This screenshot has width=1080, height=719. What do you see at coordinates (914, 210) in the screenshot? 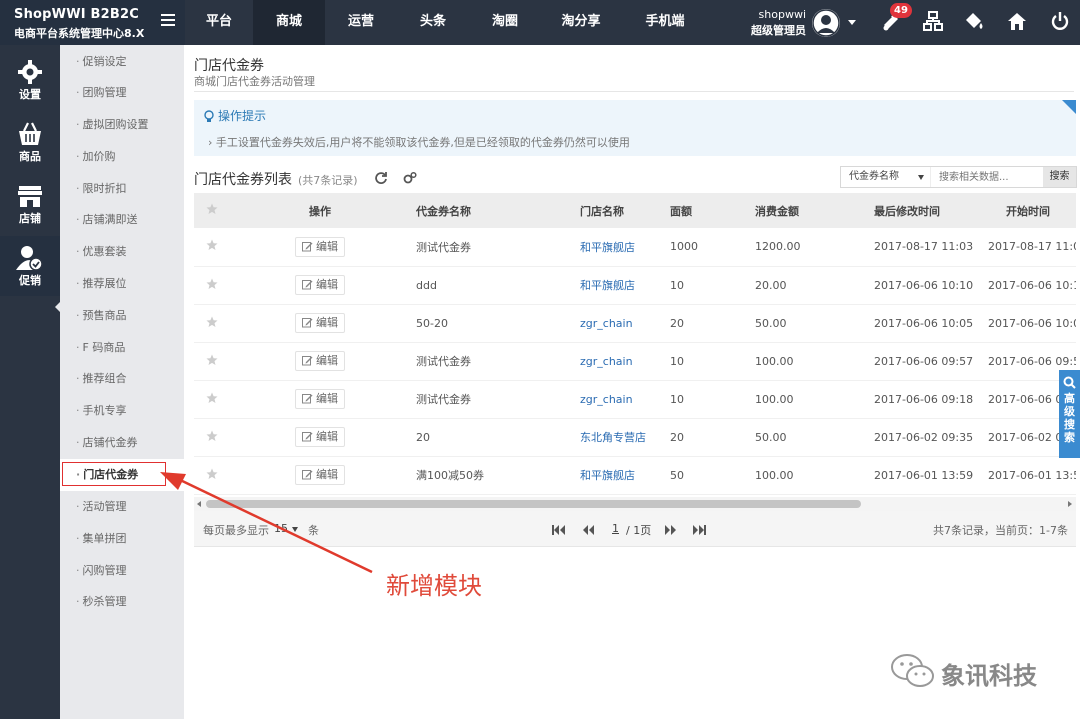
I see `header-cell: 最后修改时间` at bounding box center [914, 210].